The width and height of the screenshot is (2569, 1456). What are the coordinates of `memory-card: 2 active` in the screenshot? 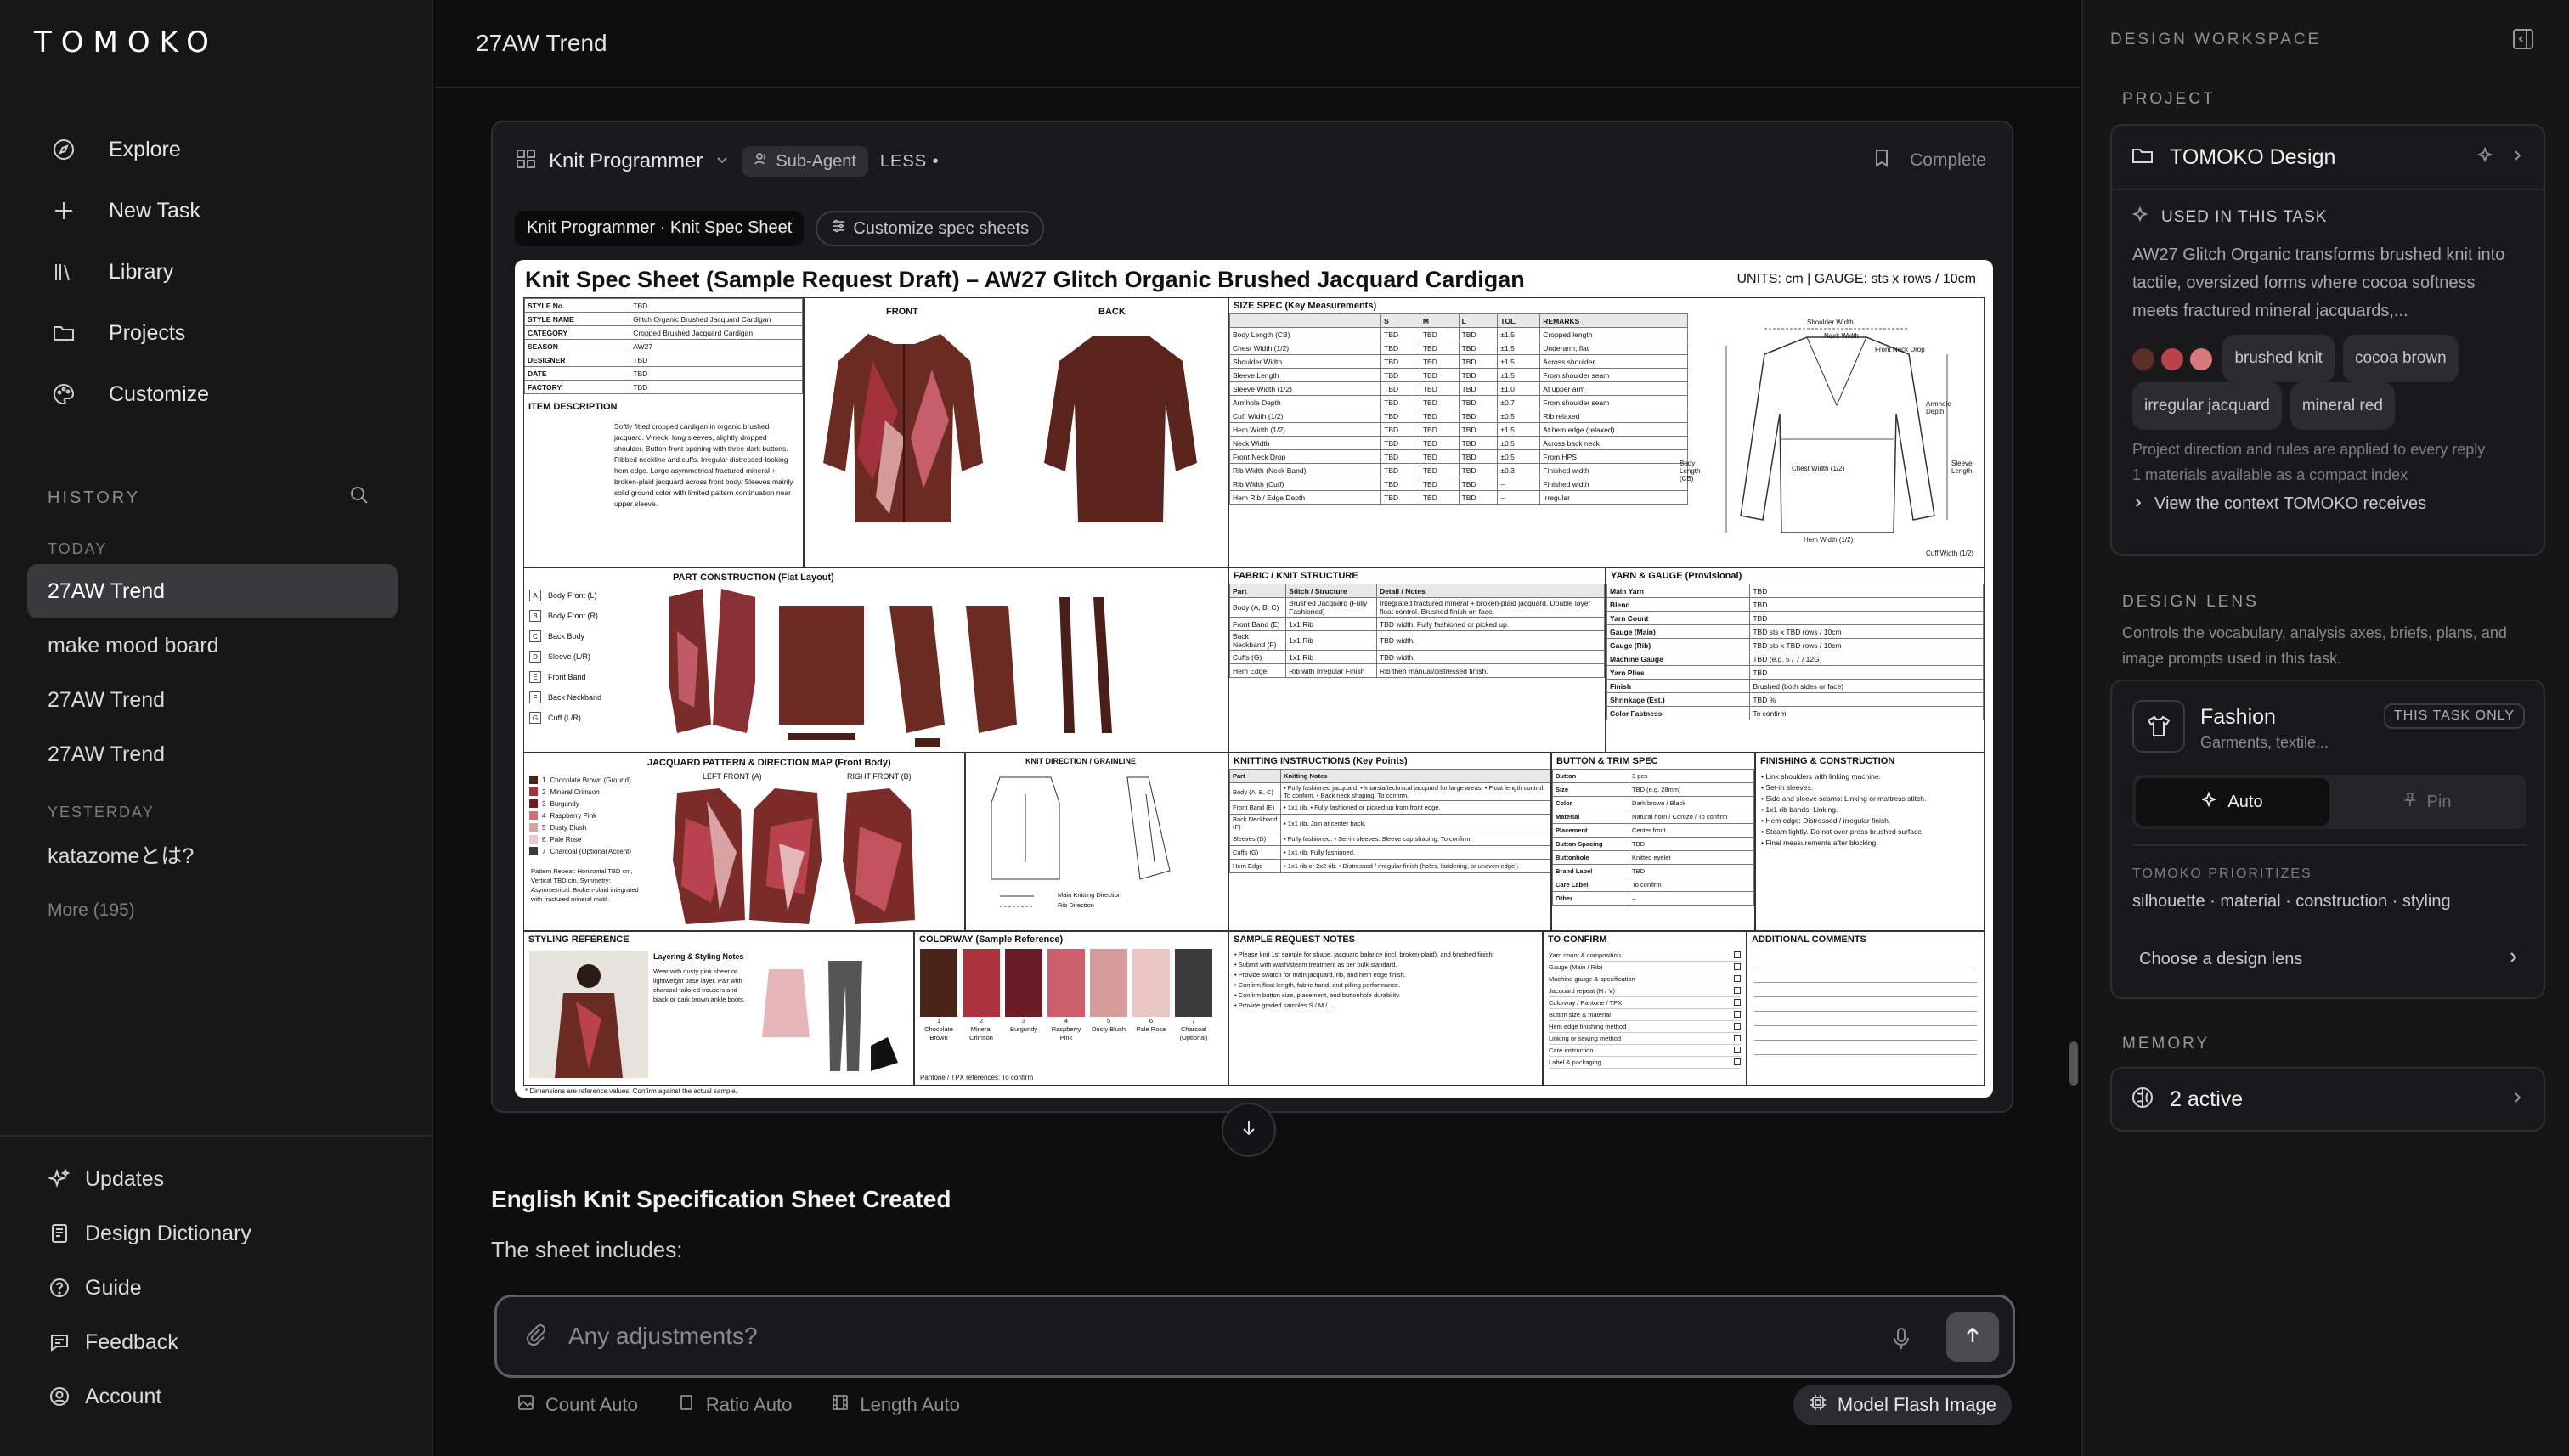 It's located at (2328, 1099).